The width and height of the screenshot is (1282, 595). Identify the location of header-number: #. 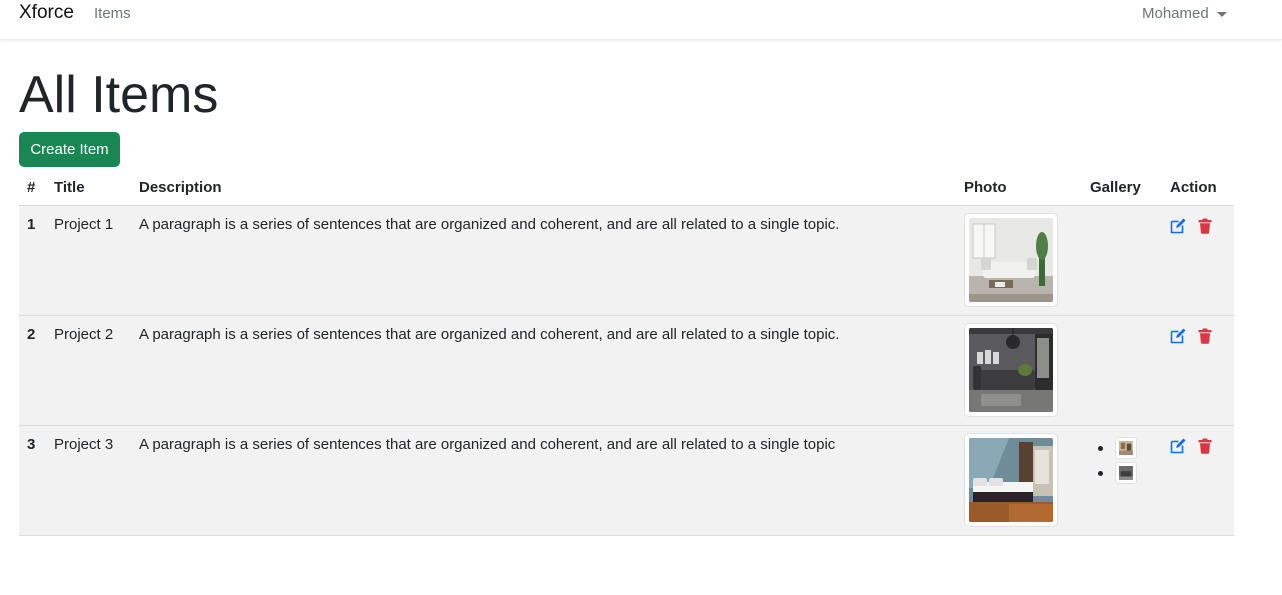
(32, 188).